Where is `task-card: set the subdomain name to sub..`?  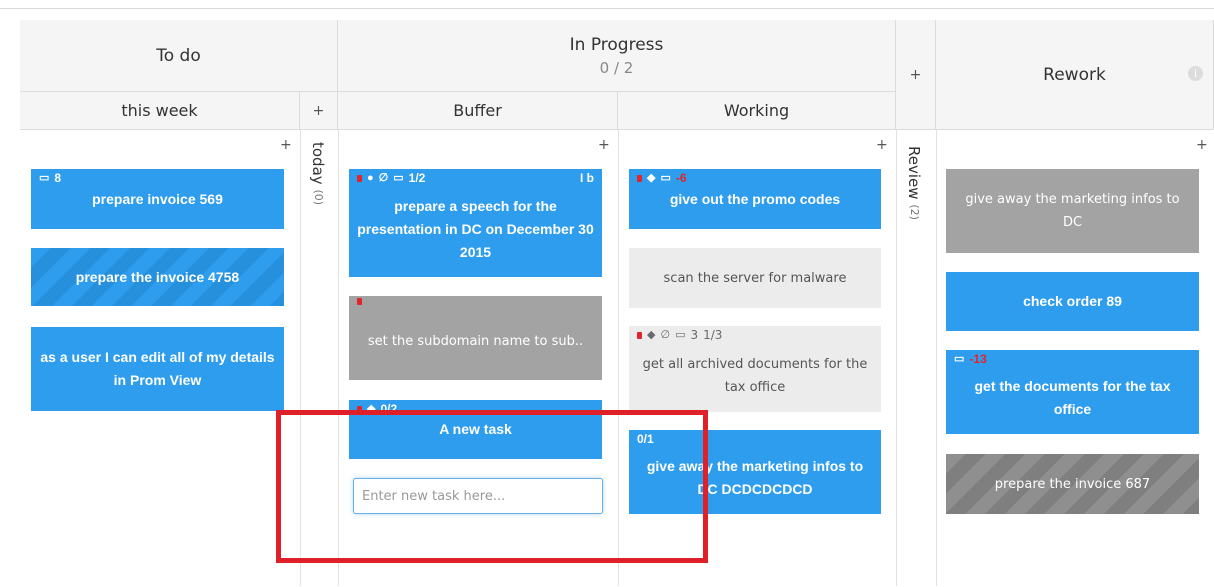 task-card: set the subdomain name to sub.. is located at coordinates (475, 338).